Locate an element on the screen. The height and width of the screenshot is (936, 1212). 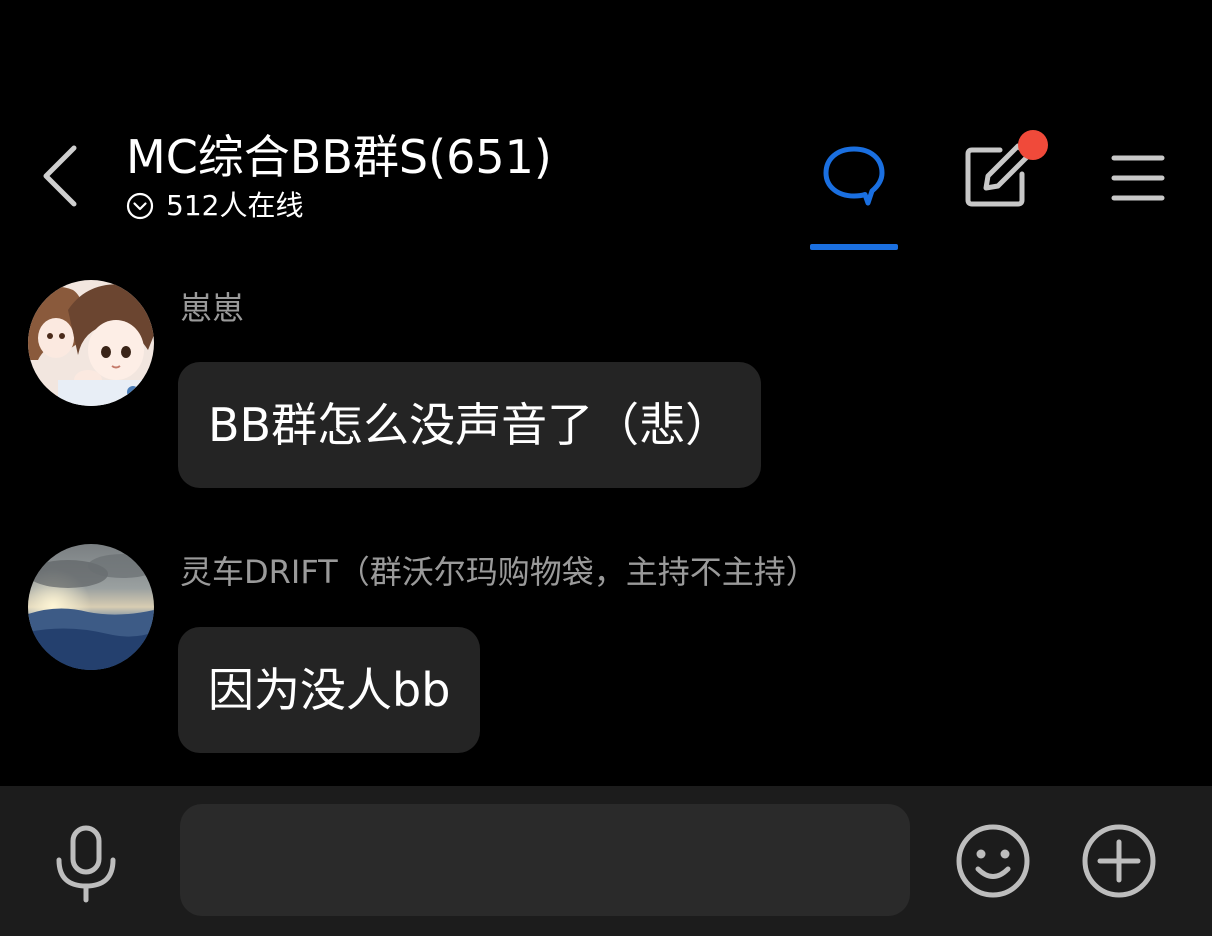
chevron-down-circle-icon is located at coordinates (140, 206).